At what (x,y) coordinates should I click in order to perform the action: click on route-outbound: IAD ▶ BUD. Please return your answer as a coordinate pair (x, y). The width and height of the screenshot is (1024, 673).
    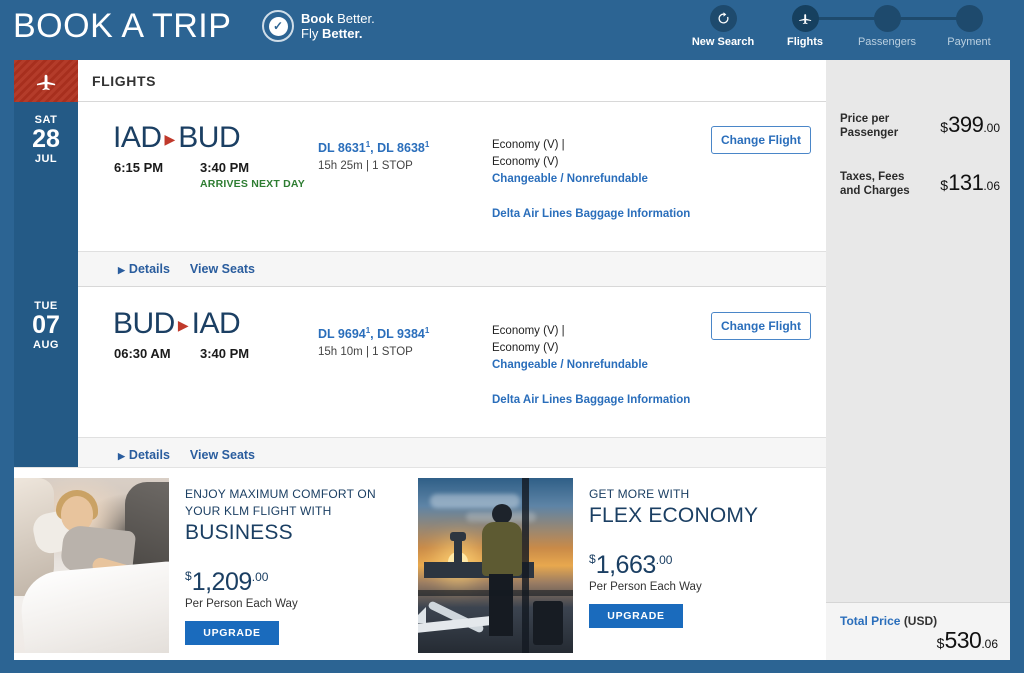
    Looking at the image, I should click on (177, 138).